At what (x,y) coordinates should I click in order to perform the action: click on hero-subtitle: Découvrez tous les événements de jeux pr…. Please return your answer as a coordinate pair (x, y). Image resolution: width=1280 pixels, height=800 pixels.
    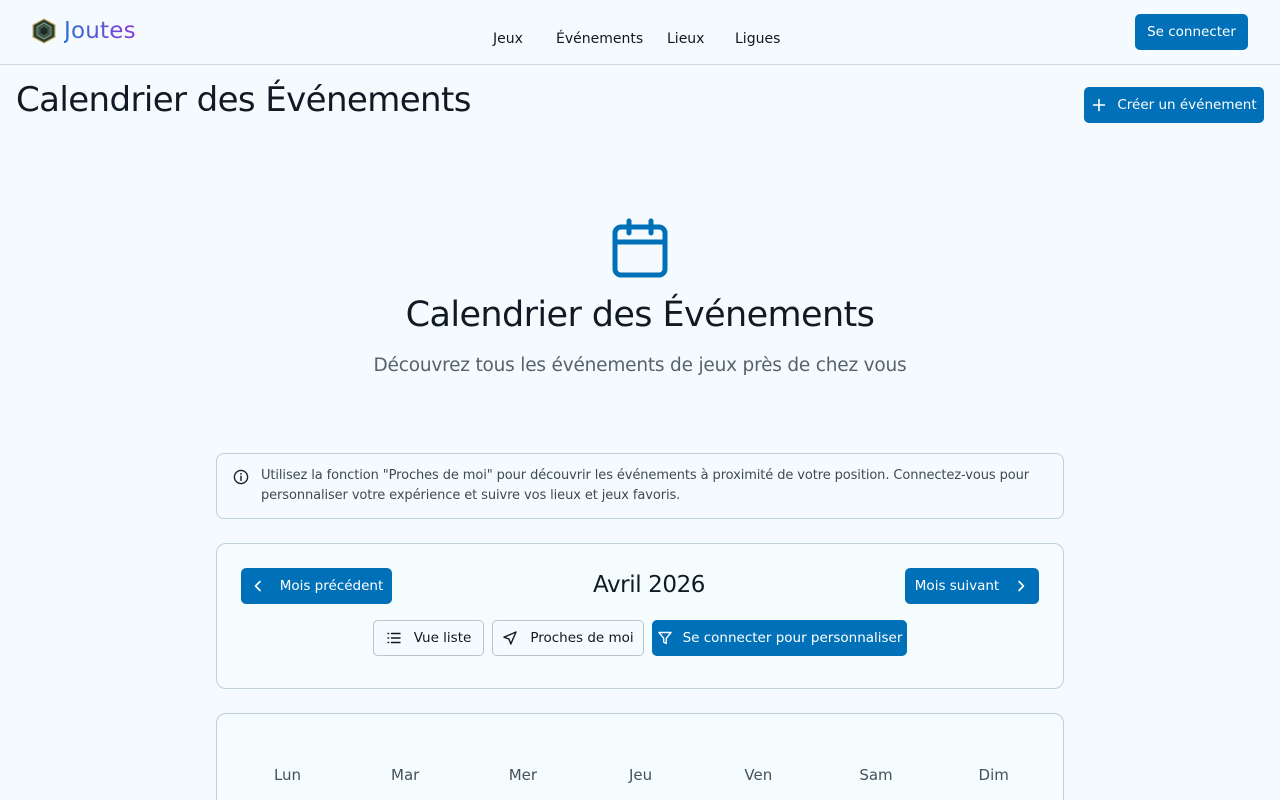
    Looking at the image, I should click on (640, 365).